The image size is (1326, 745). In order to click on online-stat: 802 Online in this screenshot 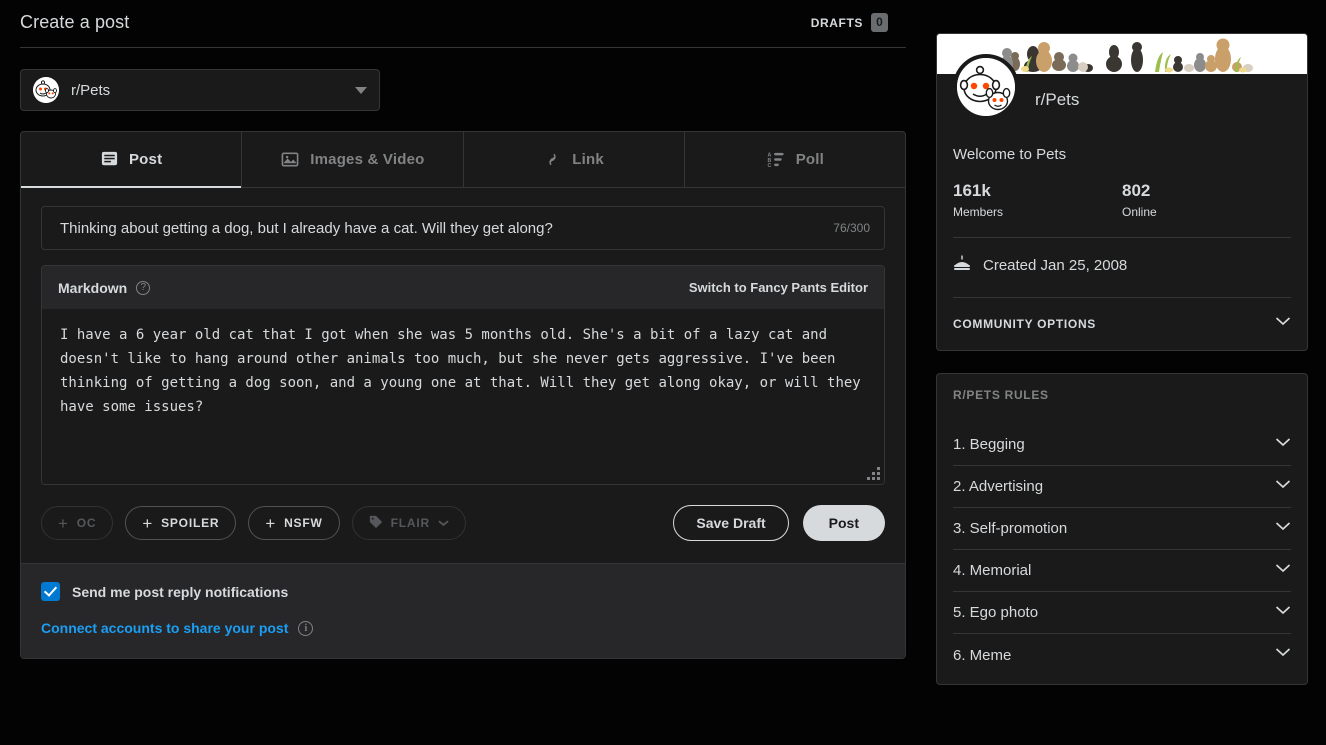, I will do `click(1206, 200)`.